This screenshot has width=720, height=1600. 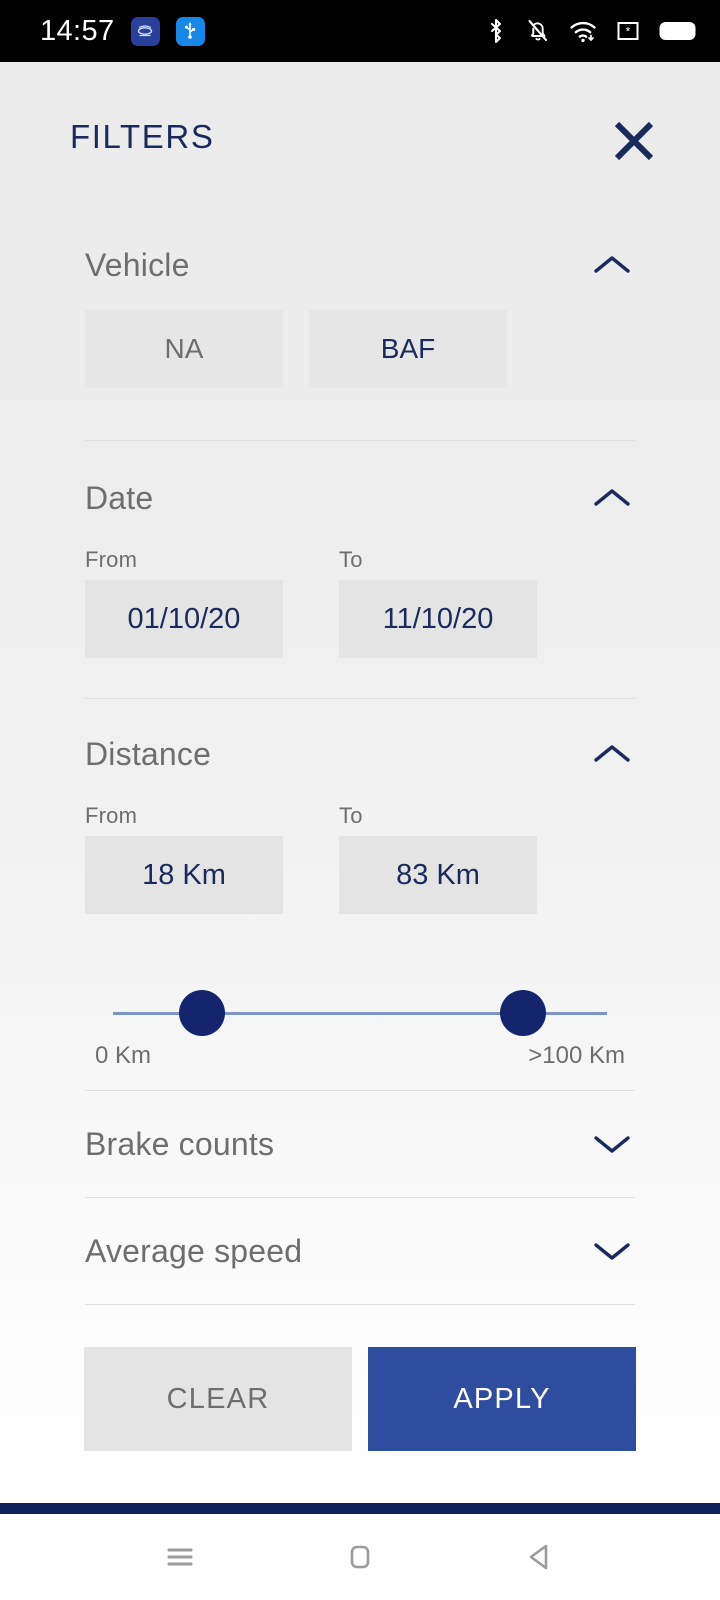 I want to click on distance-to-label: To, so click(x=351, y=815).